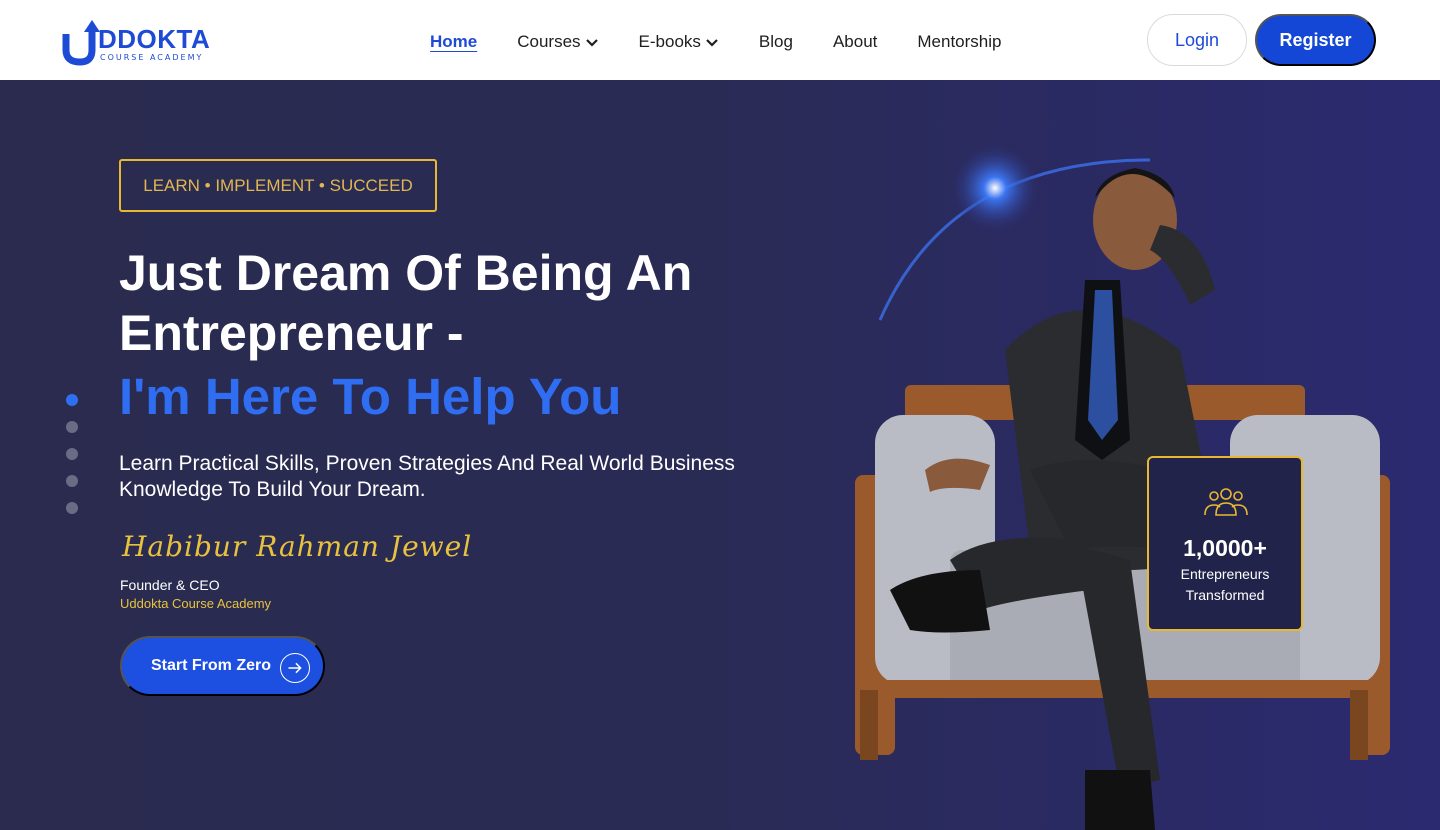 This screenshot has width=1440, height=830. What do you see at coordinates (196, 603) in the screenshot?
I see `founder-organization: Uddokta Course Academy` at bounding box center [196, 603].